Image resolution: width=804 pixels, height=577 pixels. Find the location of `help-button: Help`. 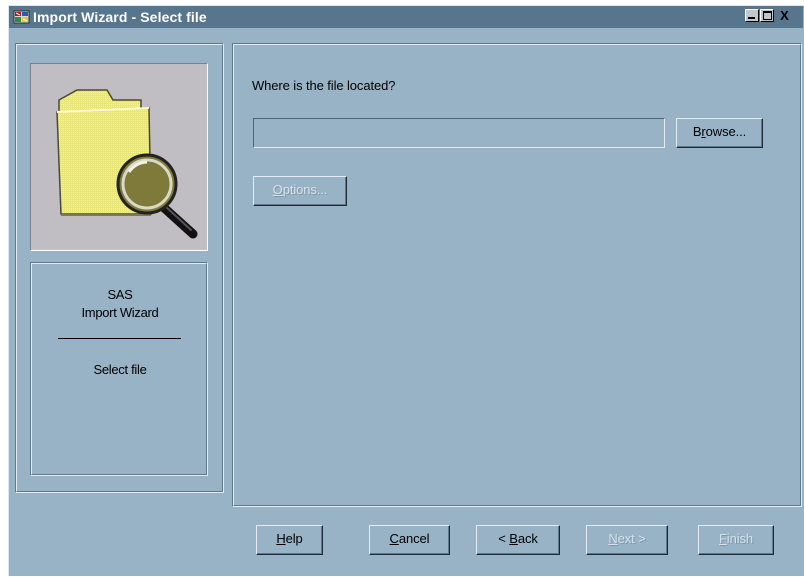

help-button: Help is located at coordinates (289, 540).